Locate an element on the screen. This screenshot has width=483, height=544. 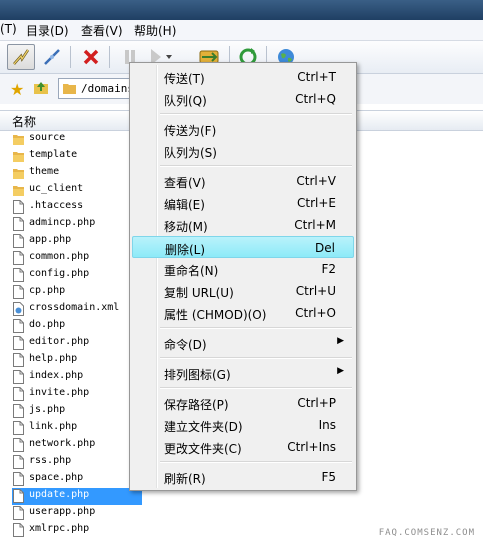
menu-item-label: 属性 (CHMOD)(O) is located at coordinates (215, 315).